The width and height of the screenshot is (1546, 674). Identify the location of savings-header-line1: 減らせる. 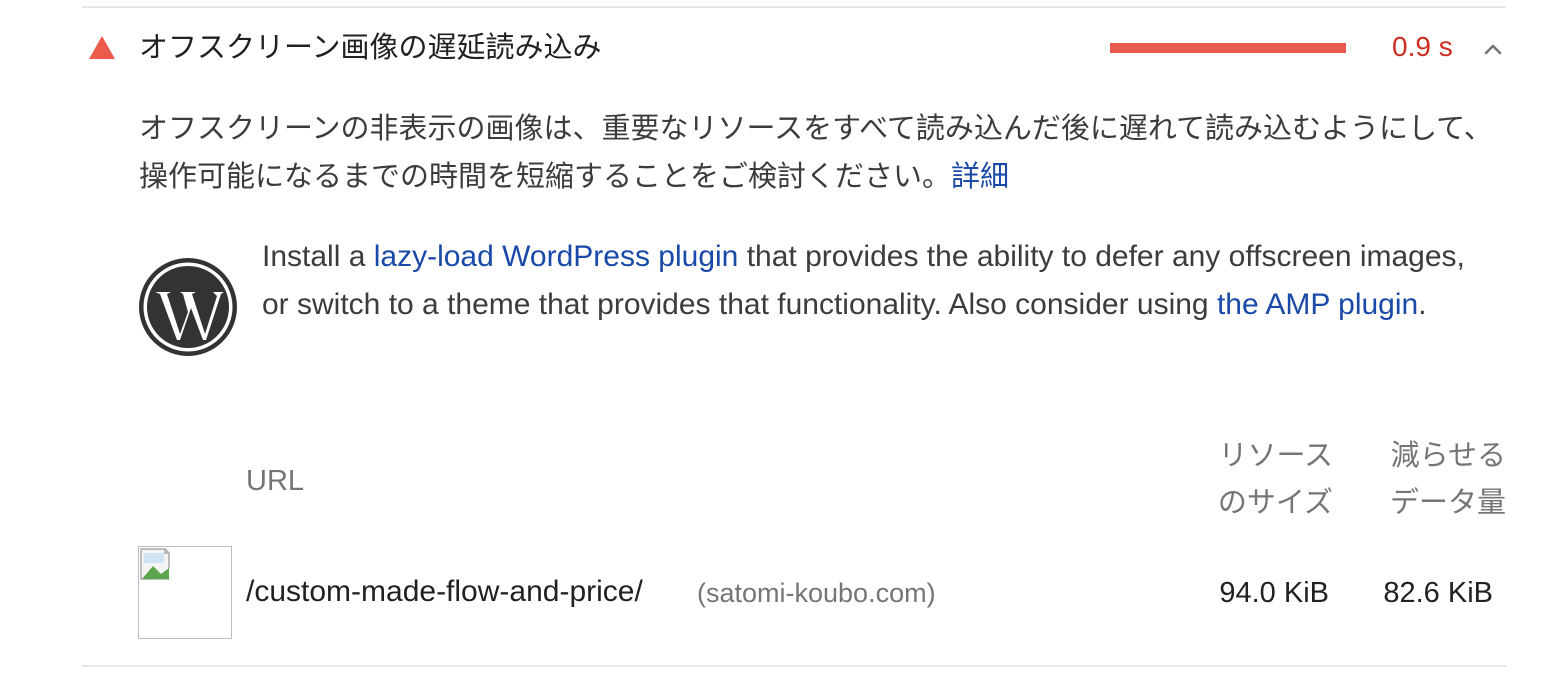
(1448, 455).